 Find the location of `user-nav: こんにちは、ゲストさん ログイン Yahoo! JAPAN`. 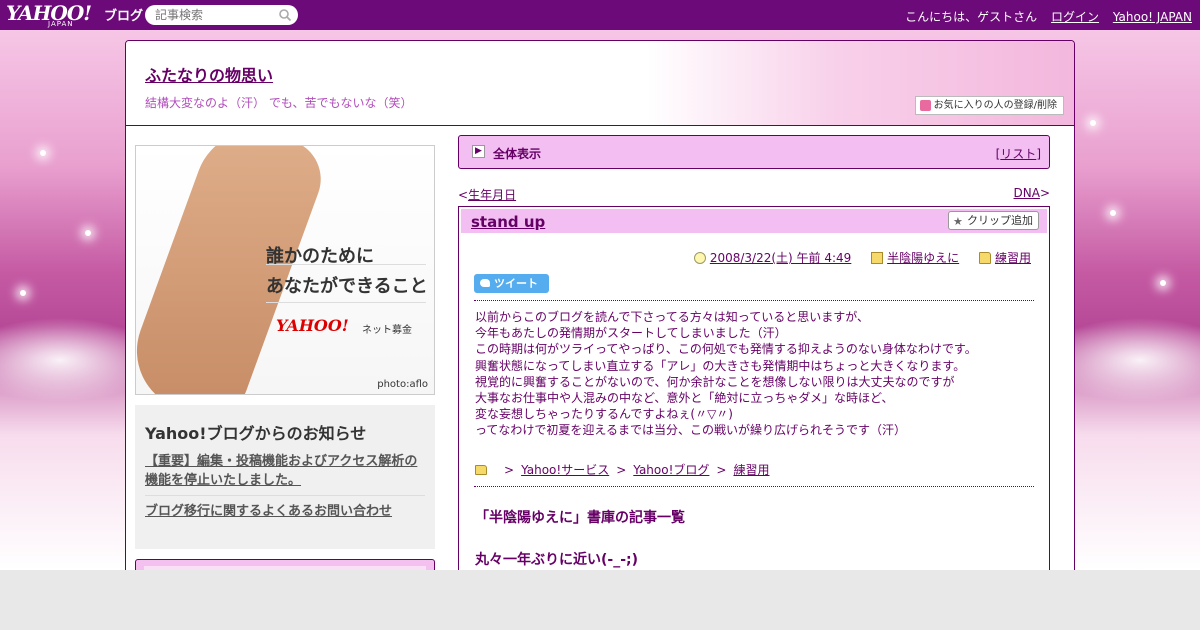

user-nav: こんにちは、ゲストさん ログイン Yahoo! JAPAN is located at coordinates (1043, 16).